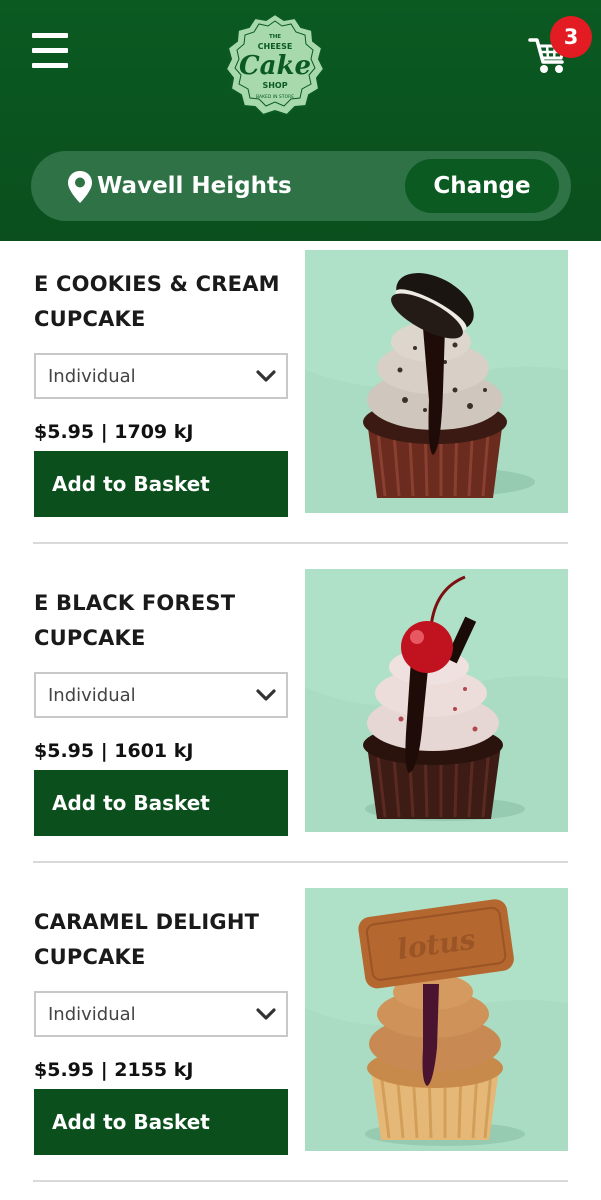 This screenshot has height=1200, width=601. What do you see at coordinates (274, 85) in the screenshot?
I see `logo-line4: SHOP` at bounding box center [274, 85].